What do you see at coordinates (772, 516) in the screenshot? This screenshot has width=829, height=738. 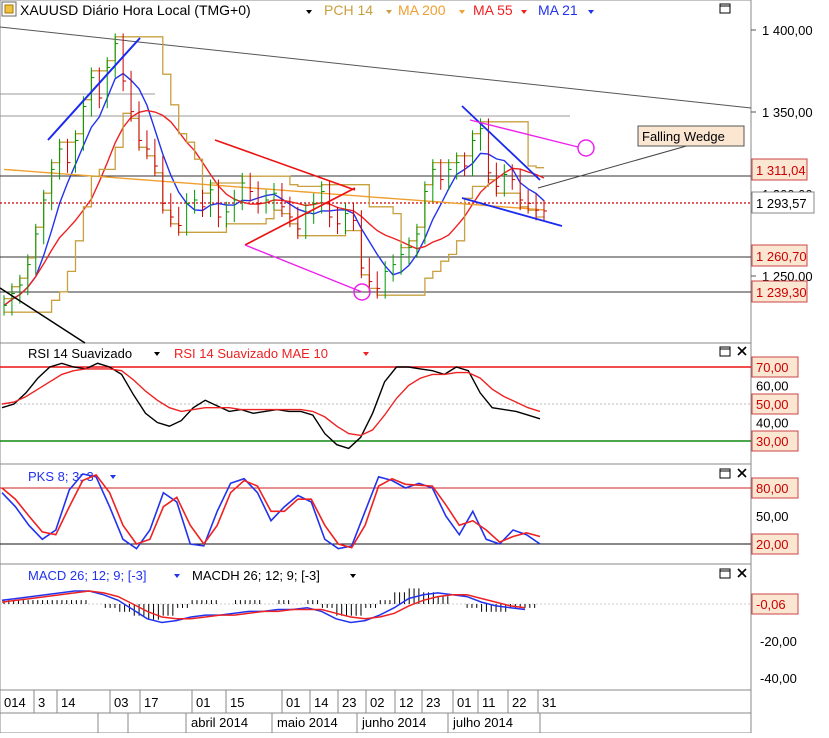 I see `pks-tick-label: 50,00` at bounding box center [772, 516].